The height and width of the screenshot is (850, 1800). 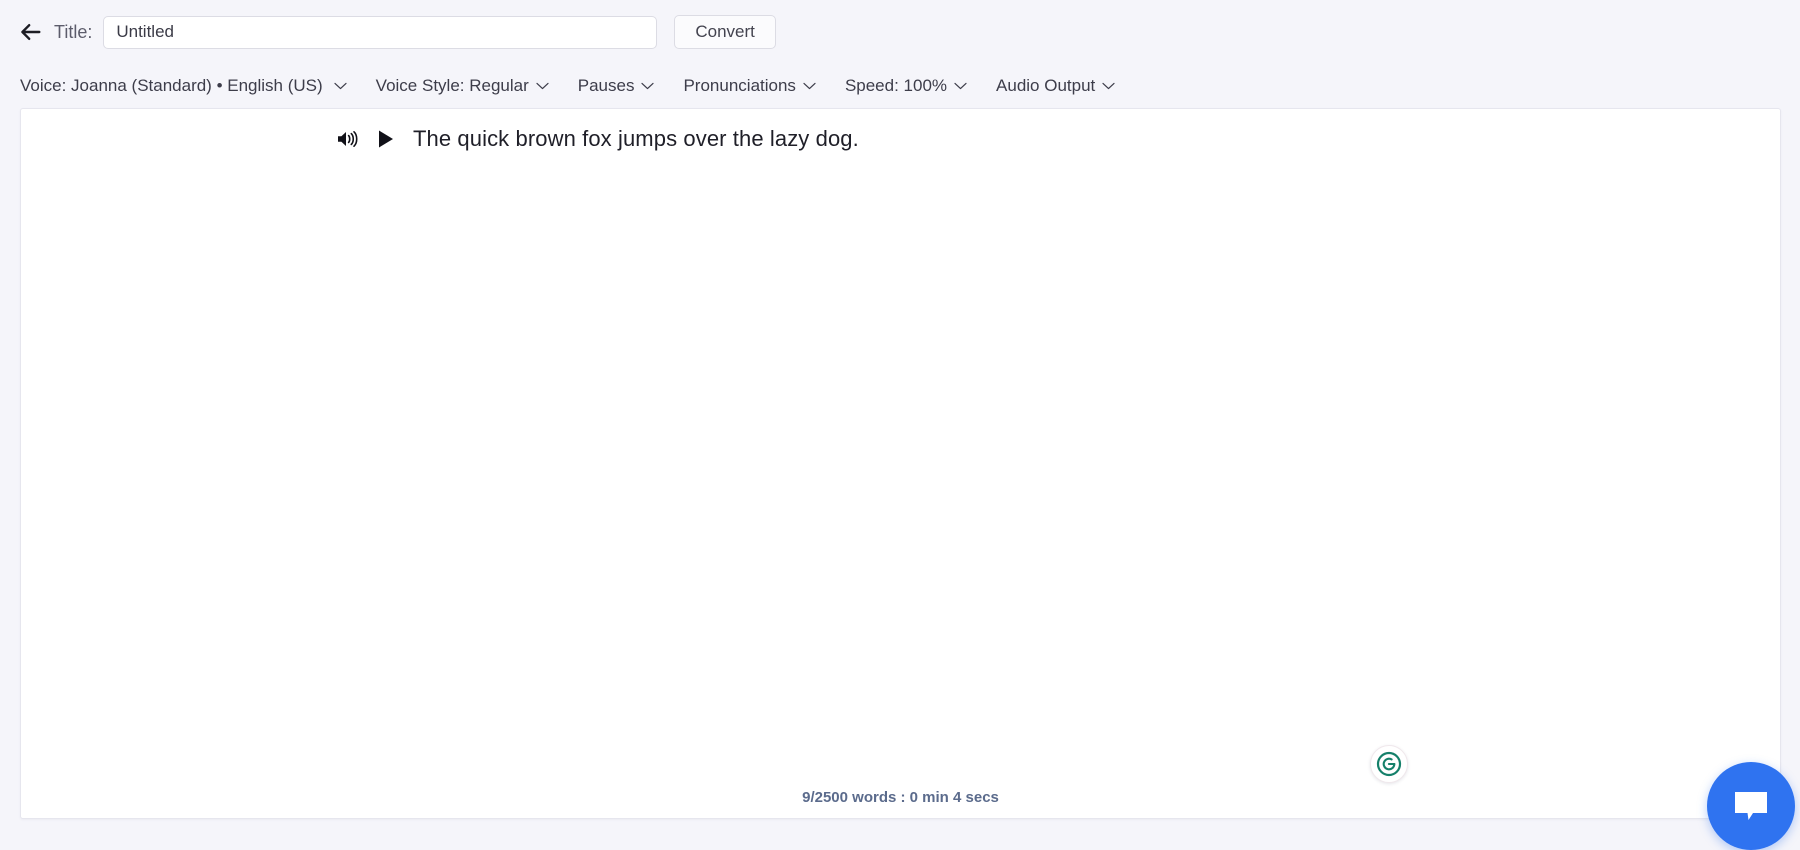 I want to click on convert-button: Convert, so click(x=725, y=32).